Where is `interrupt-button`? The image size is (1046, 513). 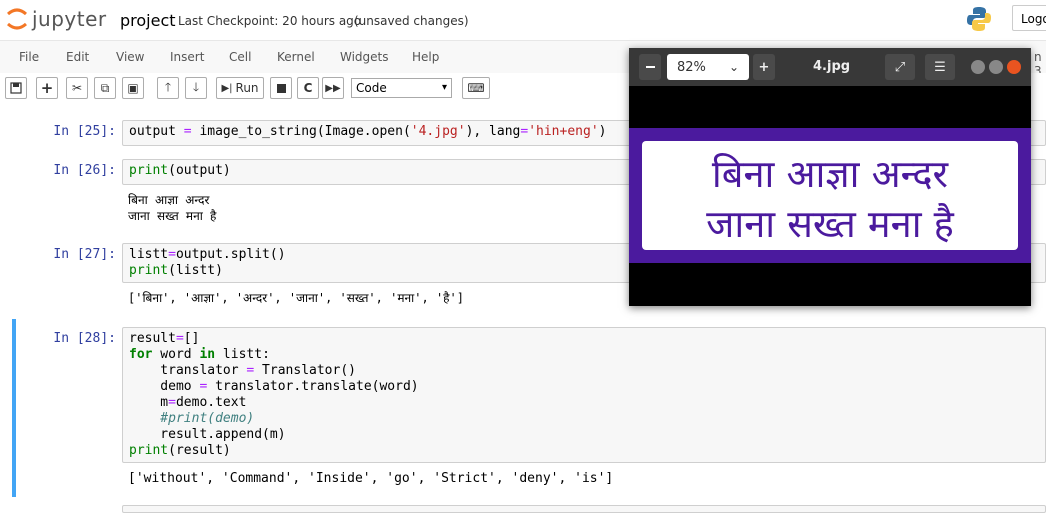 interrupt-button is located at coordinates (281, 88).